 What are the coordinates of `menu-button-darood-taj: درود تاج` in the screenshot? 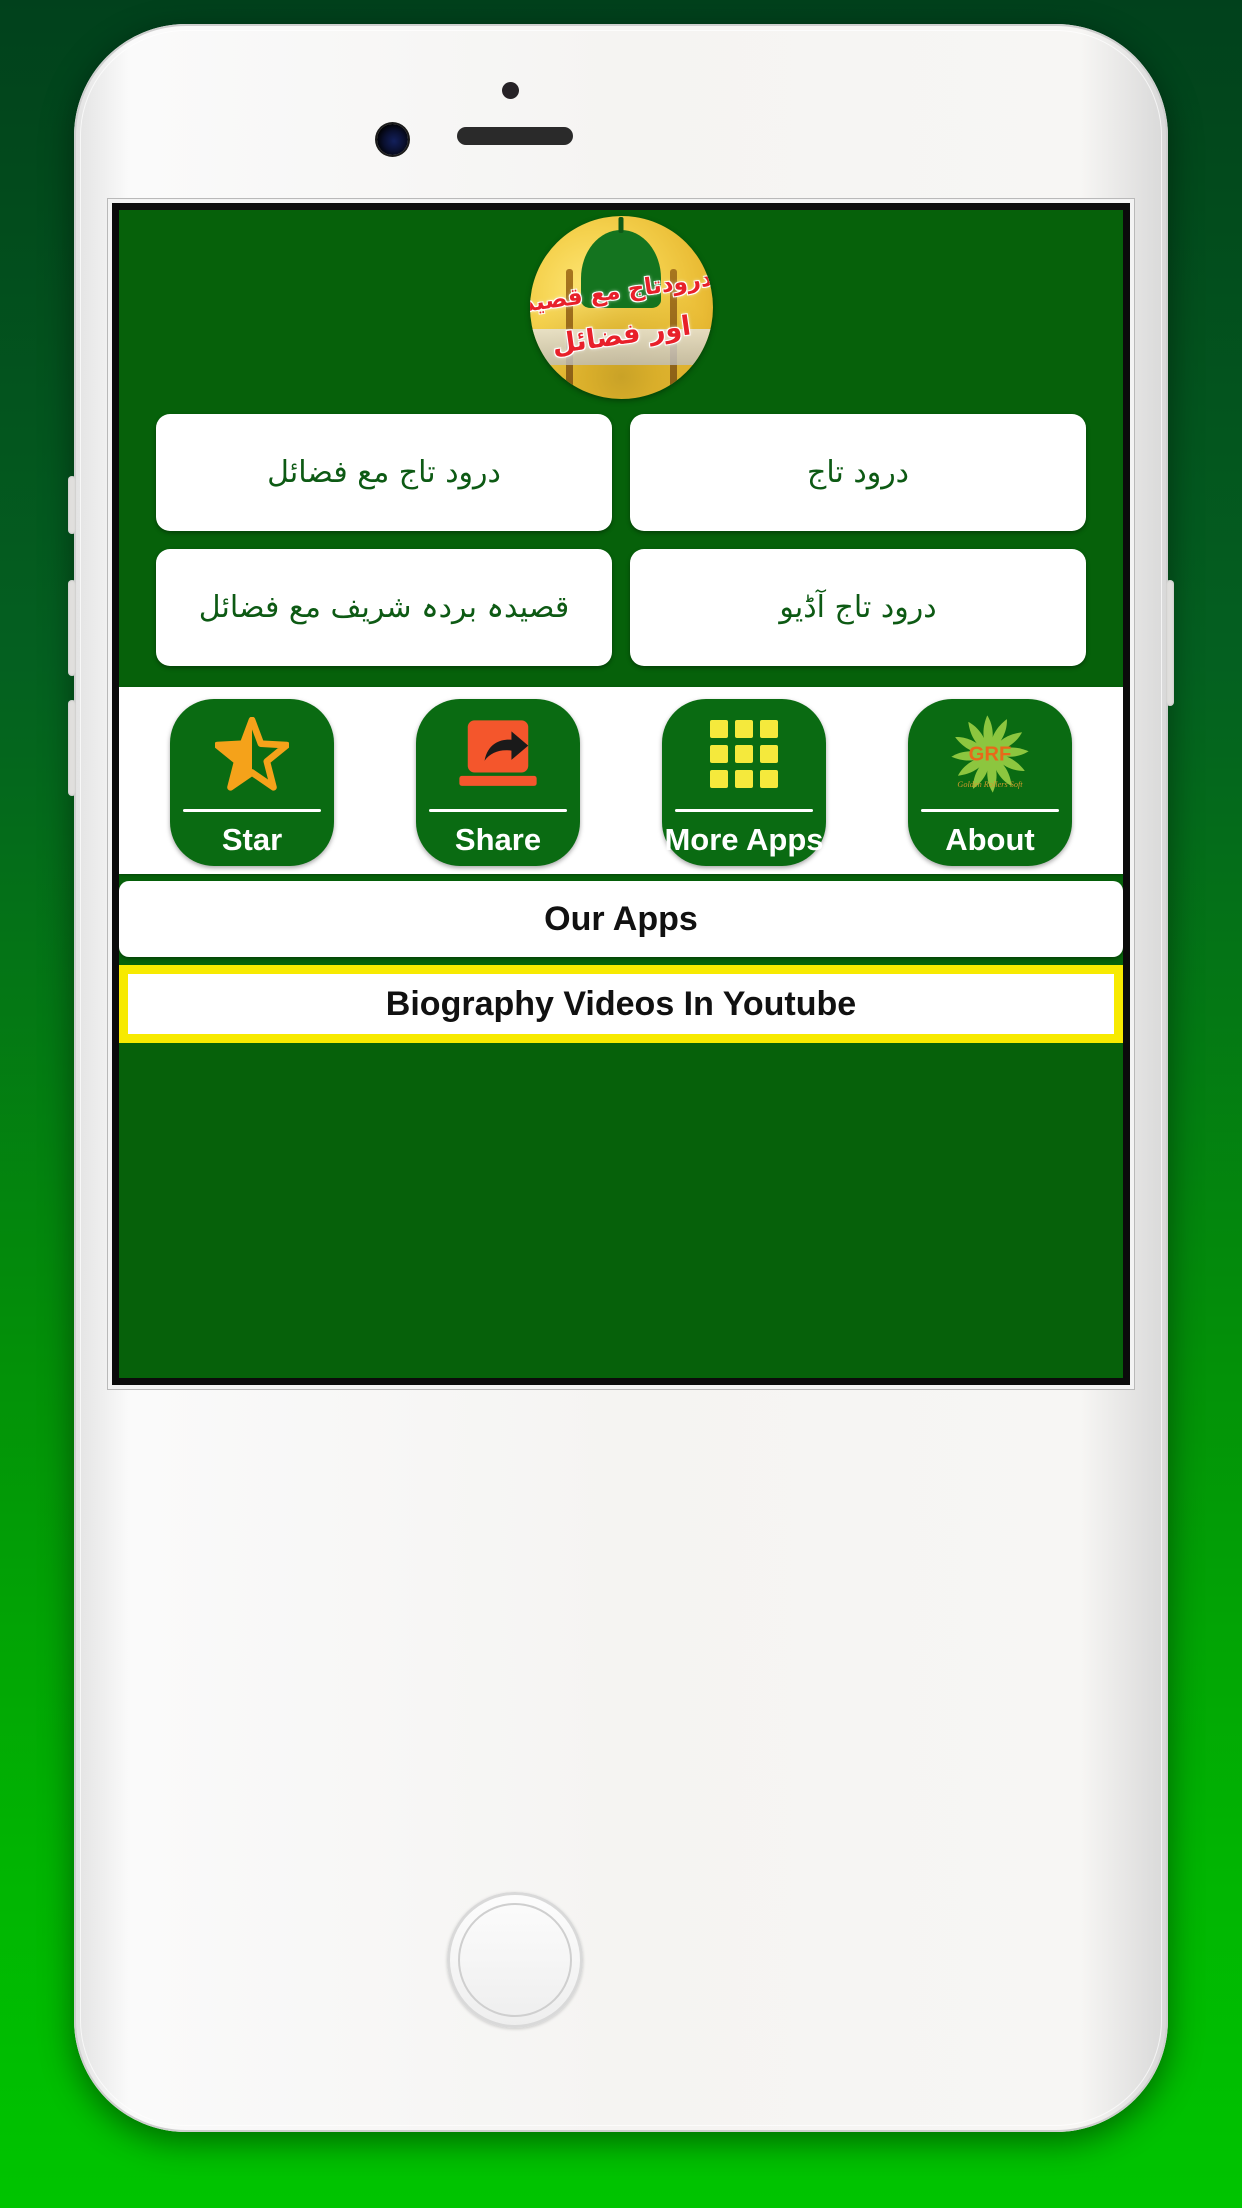 It's located at (858, 472).